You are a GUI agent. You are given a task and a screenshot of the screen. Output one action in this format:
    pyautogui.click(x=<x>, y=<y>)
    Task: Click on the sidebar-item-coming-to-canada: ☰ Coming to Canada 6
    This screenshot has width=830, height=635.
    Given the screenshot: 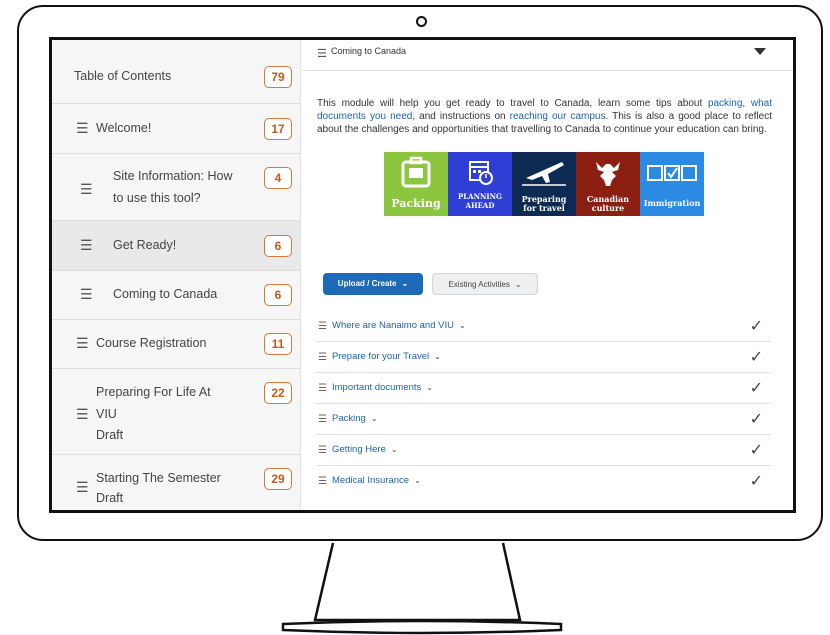 What is the action you would take?
    pyautogui.click(x=176, y=295)
    